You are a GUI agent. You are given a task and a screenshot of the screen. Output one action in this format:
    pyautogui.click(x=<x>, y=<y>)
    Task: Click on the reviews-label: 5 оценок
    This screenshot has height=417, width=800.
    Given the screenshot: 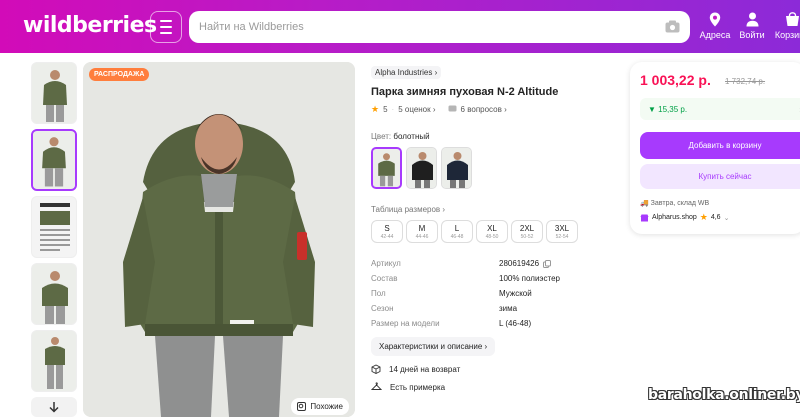 What is the action you would take?
    pyautogui.click(x=414, y=109)
    